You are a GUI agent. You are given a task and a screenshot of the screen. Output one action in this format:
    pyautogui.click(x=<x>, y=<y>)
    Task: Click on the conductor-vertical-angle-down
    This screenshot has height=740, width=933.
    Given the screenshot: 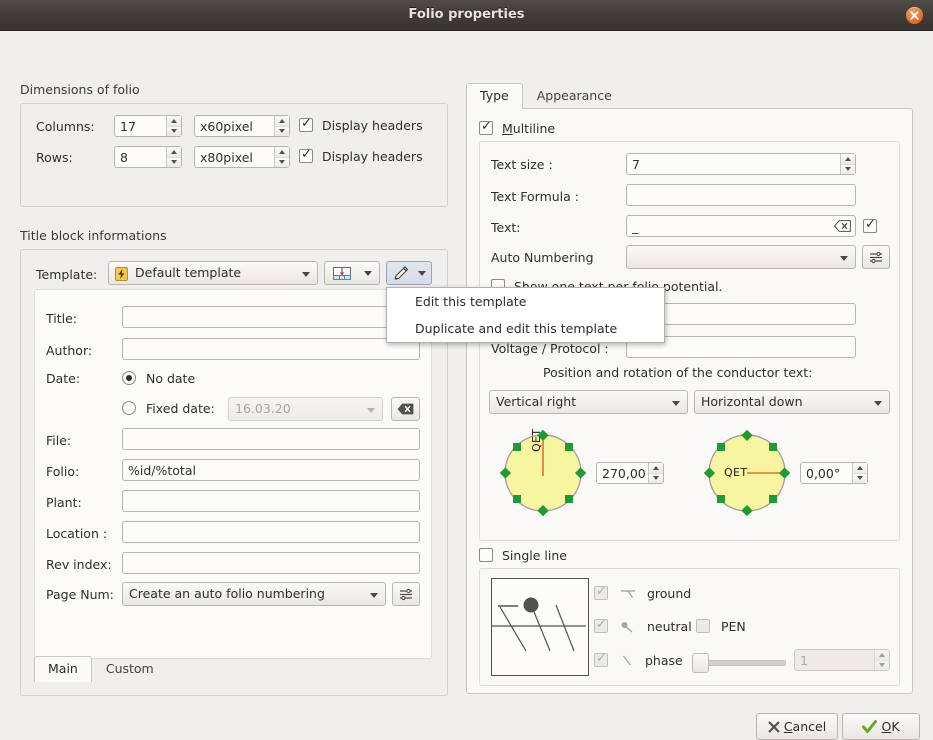 What is the action you would take?
    pyautogui.click(x=655, y=478)
    